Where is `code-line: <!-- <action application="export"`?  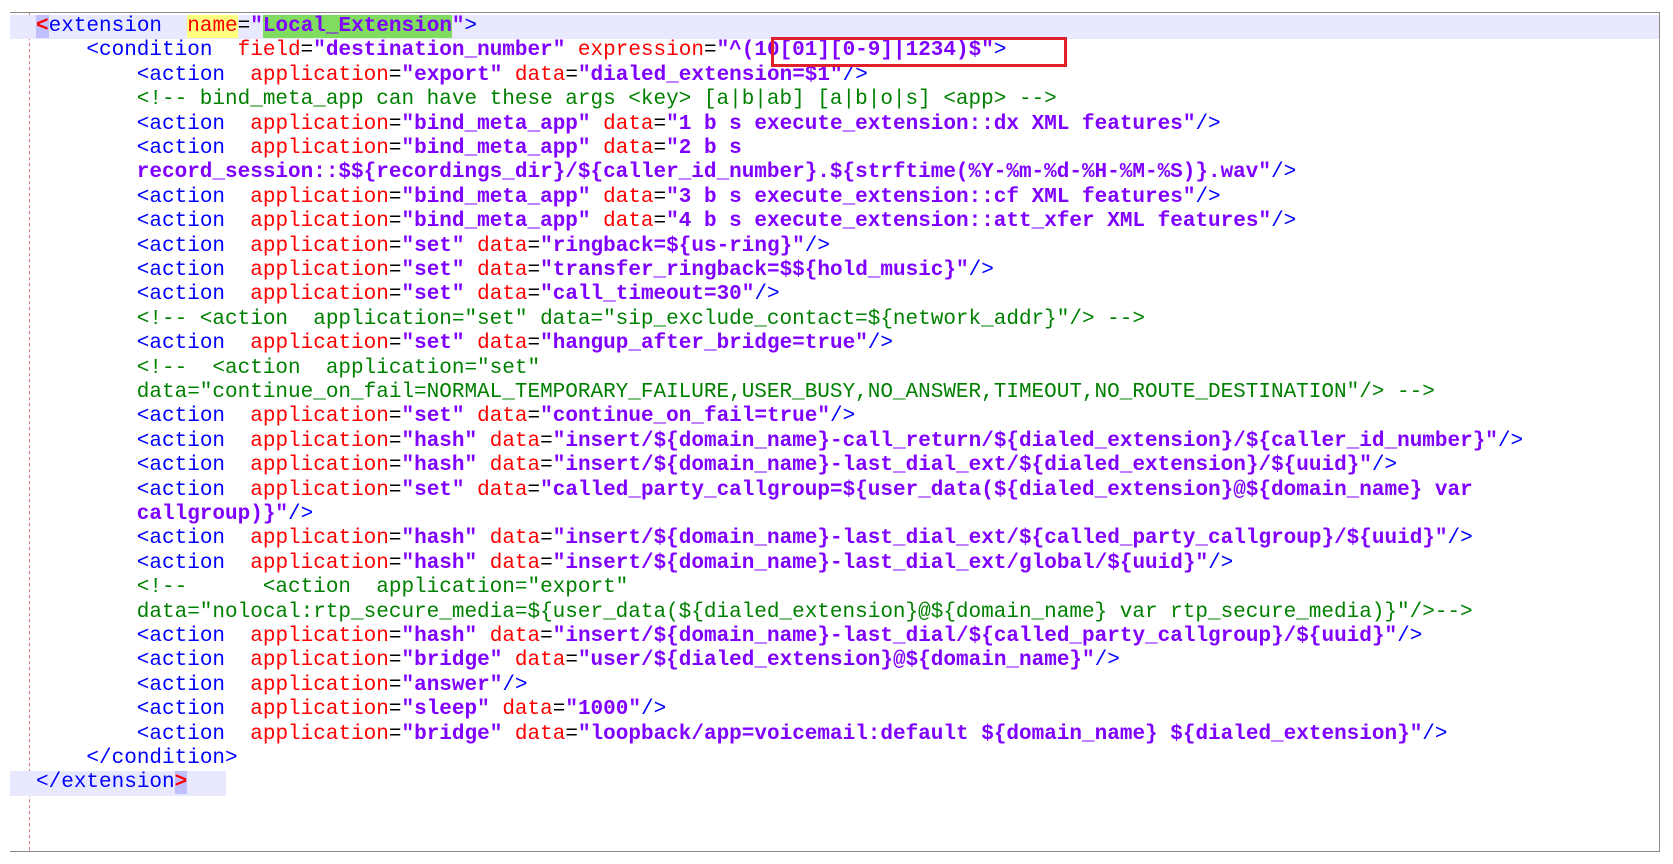 code-line: <!-- <action application="export" is located at coordinates (834, 588).